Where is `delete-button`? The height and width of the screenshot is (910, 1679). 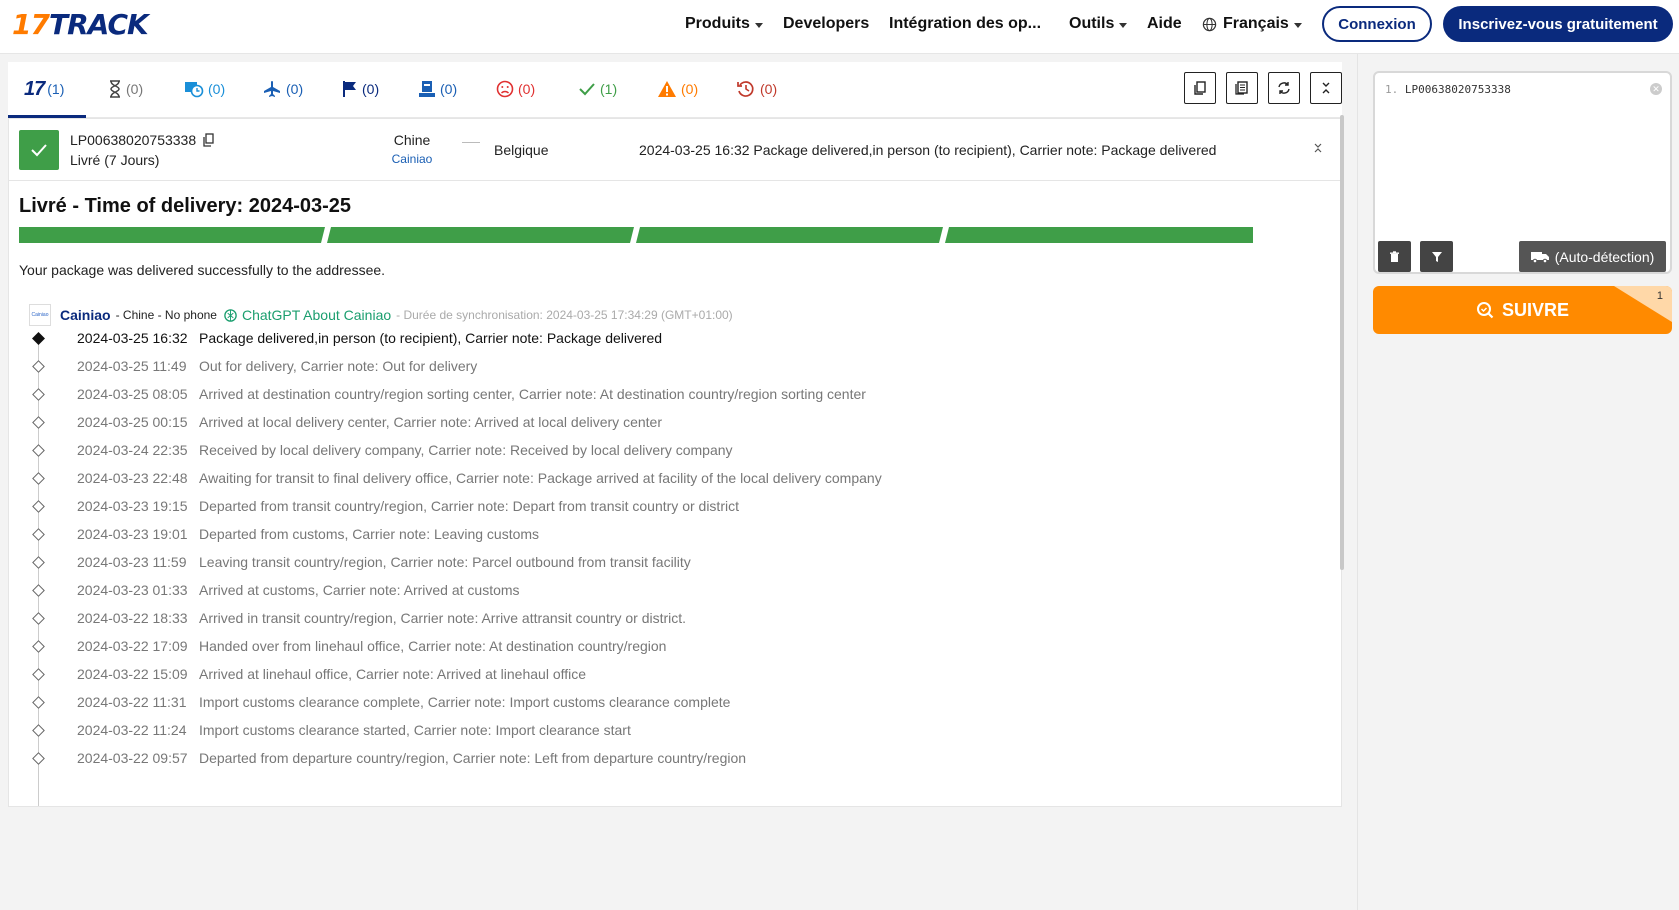 delete-button is located at coordinates (1394, 256).